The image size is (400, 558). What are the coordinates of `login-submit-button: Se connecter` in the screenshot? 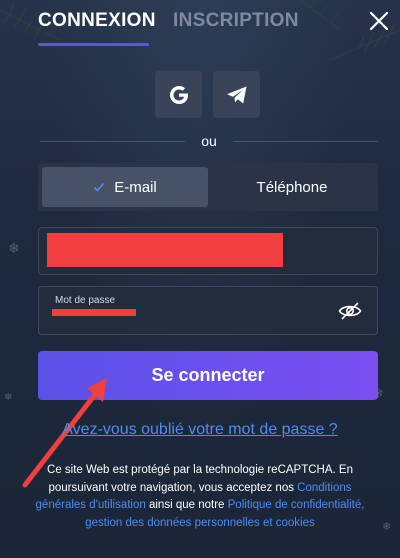 It's located at (208, 375).